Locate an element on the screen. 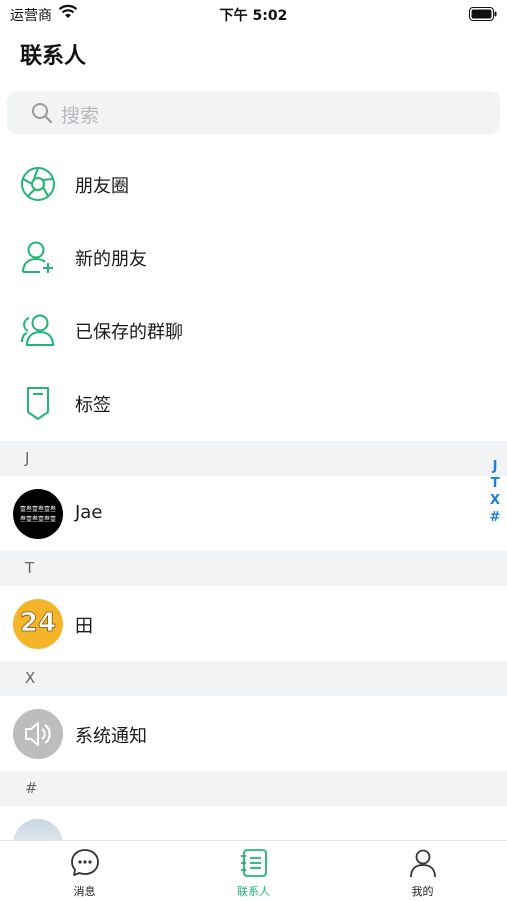 The height and width of the screenshot is (901, 507). contact-row: 系统通知 is located at coordinates (253, 733).